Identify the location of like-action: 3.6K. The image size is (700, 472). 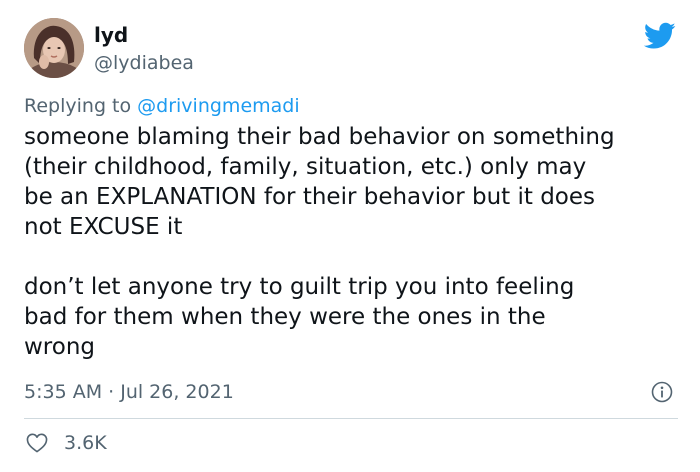
(66, 443).